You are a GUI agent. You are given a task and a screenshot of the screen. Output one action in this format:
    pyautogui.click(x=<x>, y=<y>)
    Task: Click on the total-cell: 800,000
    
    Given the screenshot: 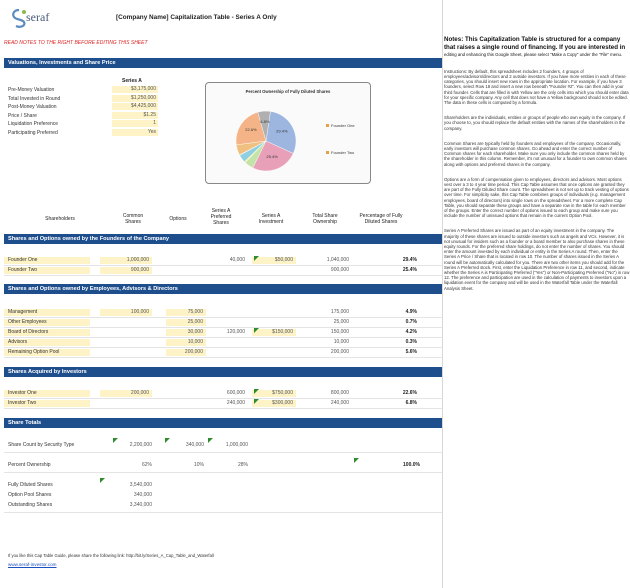 What is the action you would take?
    pyautogui.click(x=339, y=393)
    